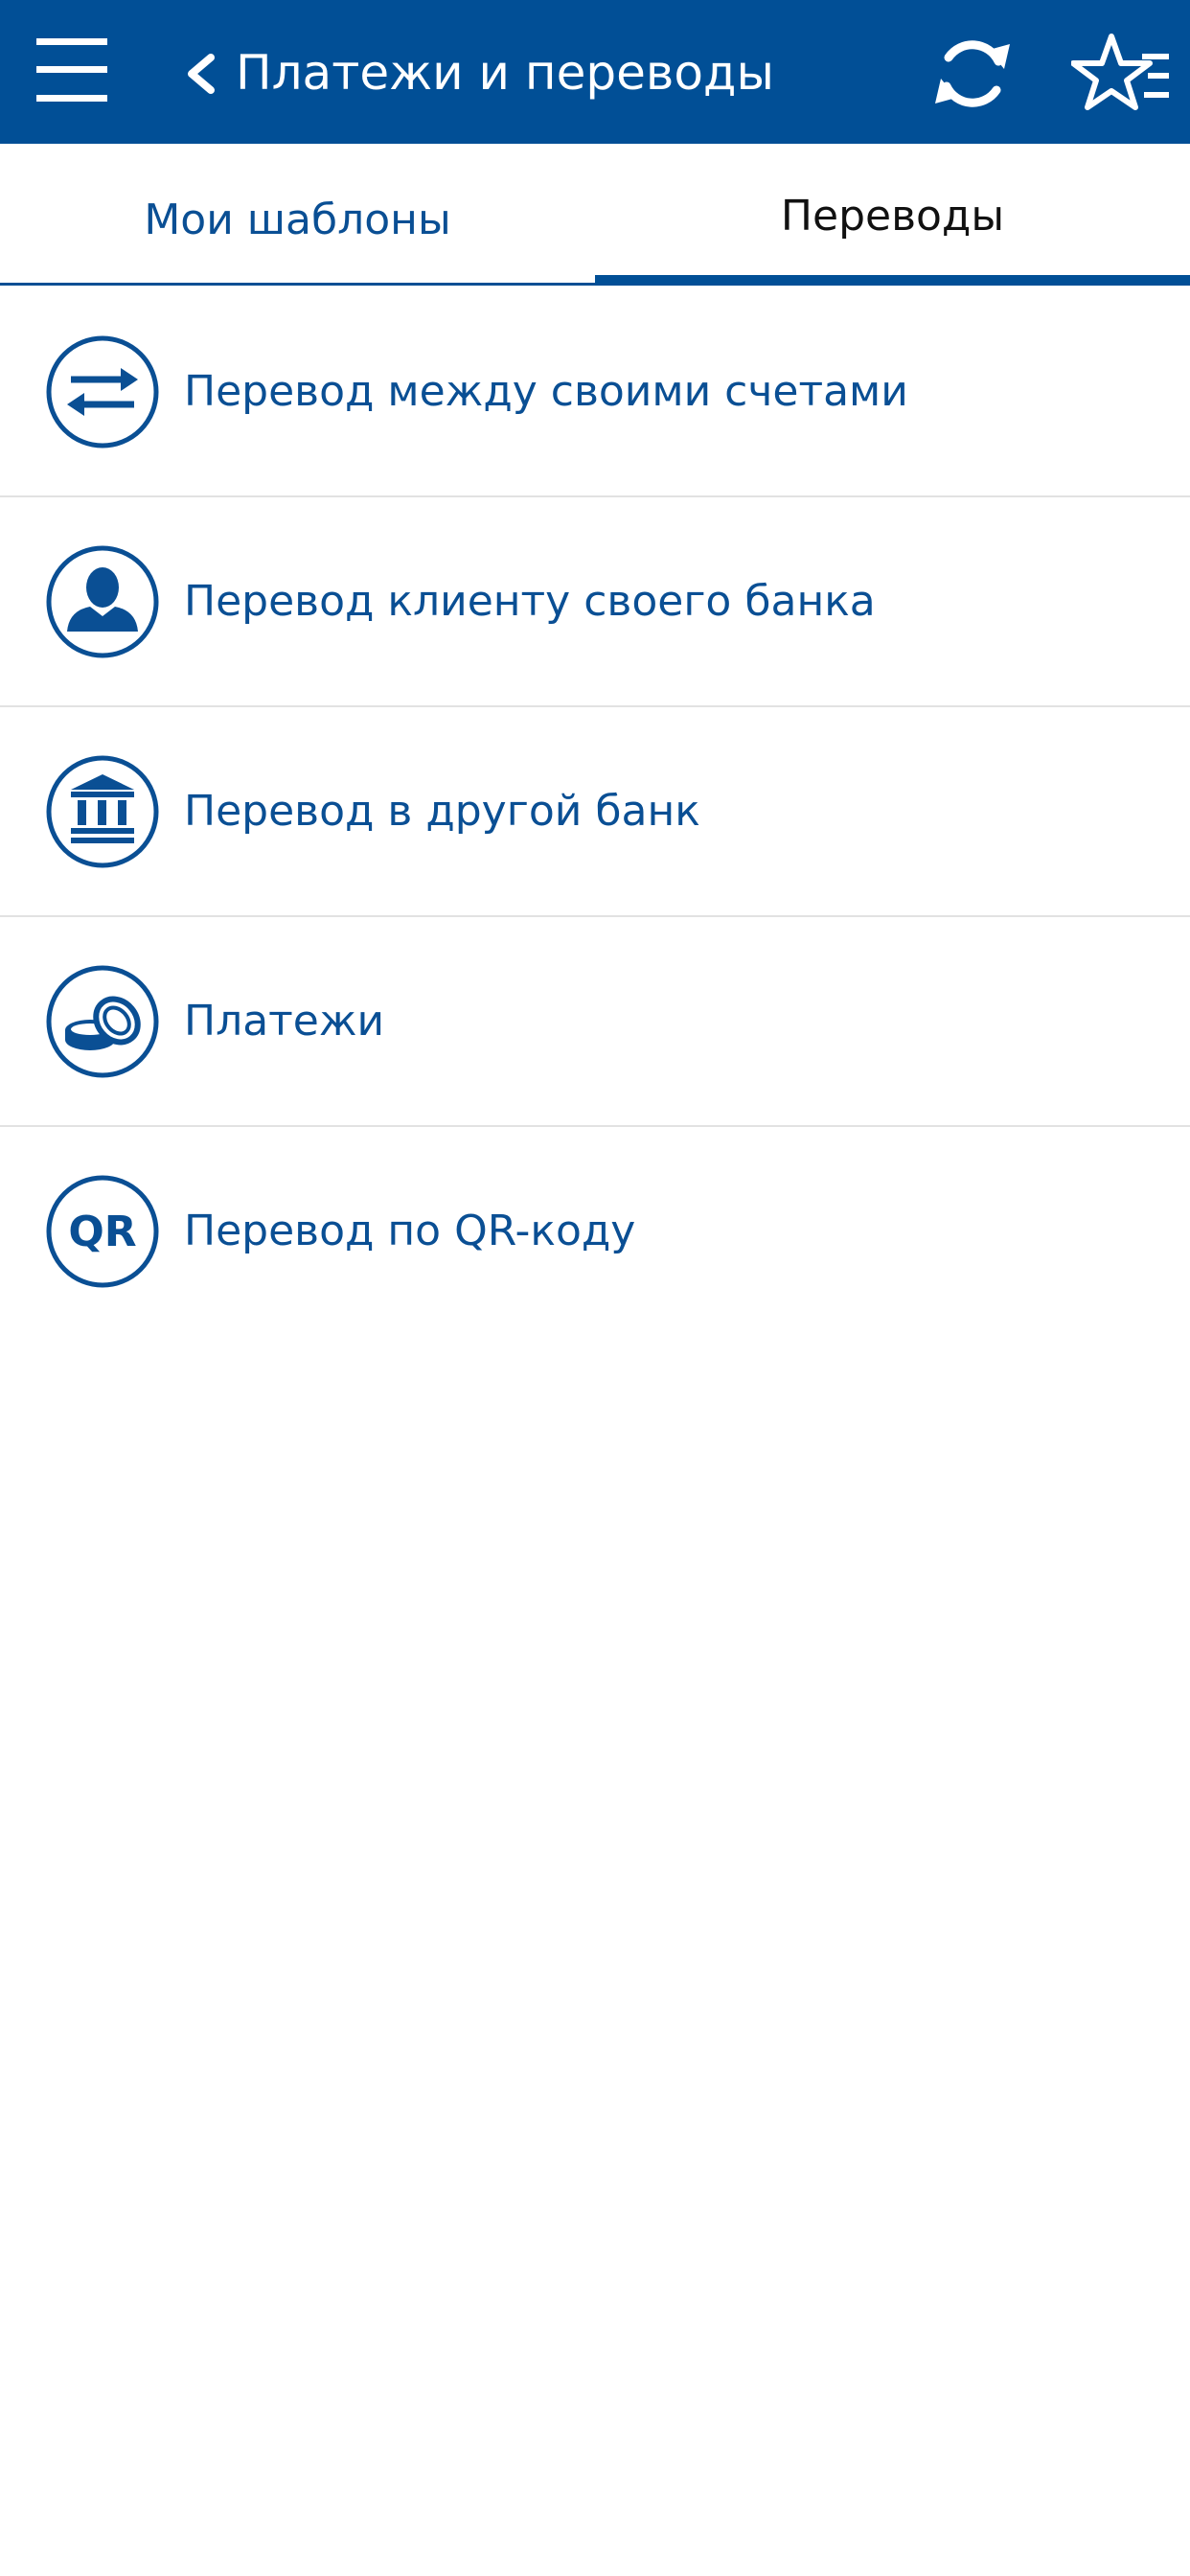 The height and width of the screenshot is (2576, 1190). Describe the element at coordinates (103, 391) in the screenshot. I see `swap-arrows-icon` at that location.